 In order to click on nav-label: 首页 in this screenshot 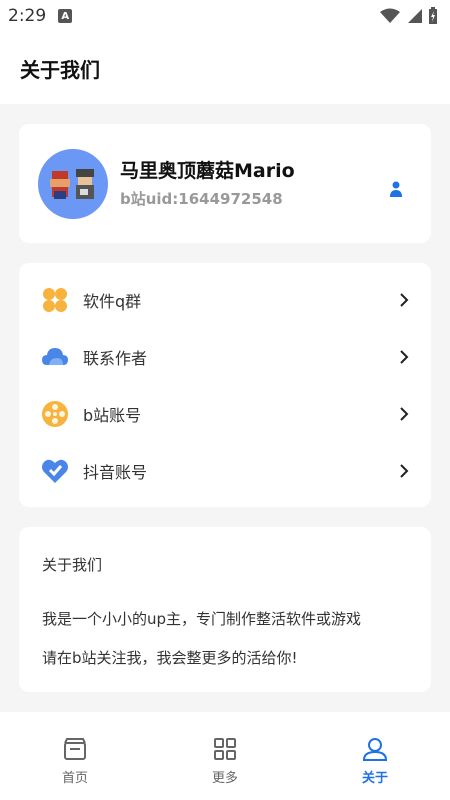, I will do `click(74, 778)`.